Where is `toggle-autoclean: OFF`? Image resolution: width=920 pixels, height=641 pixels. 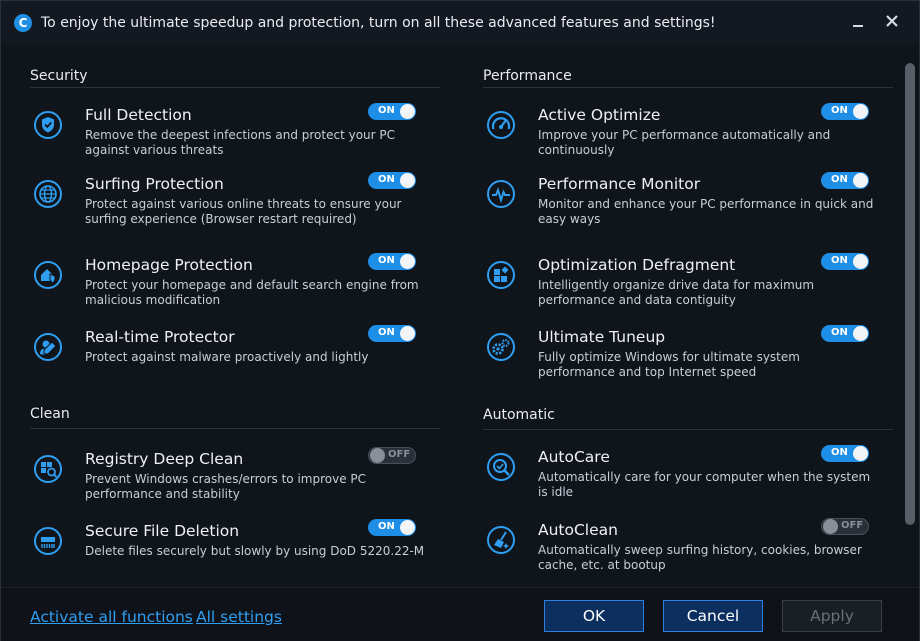 toggle-autoclean: OFF is located at coordinates (845, 526).